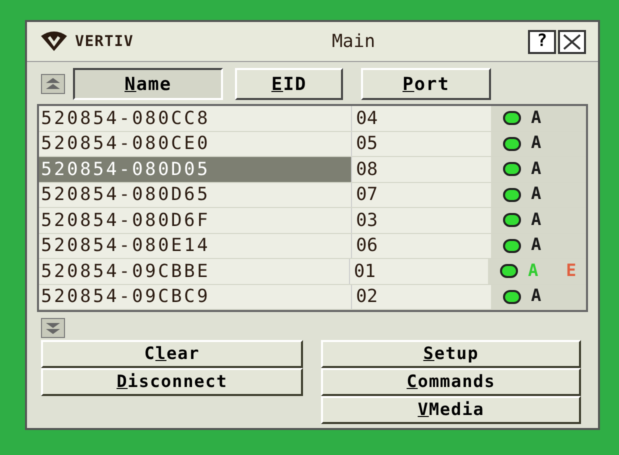 The width and height of the screenshot is (619, 455). Describe the element at coordinates (172, 354) in the screenshot. I see `command-button: Clear` at that location.